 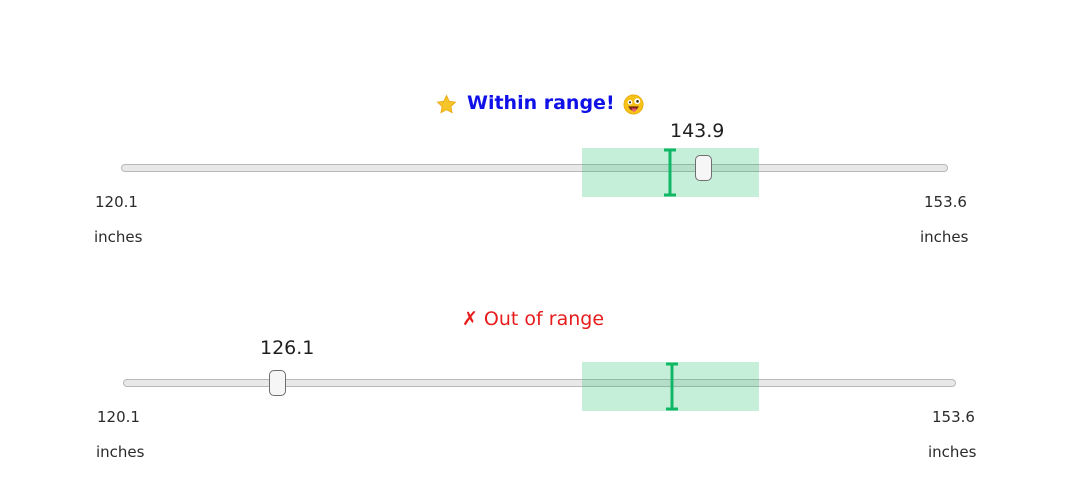 What do you see at coordinates (287, 348) in the screenshot?
I see `current-value-label: 126.1` at bounding box center [287, 348].